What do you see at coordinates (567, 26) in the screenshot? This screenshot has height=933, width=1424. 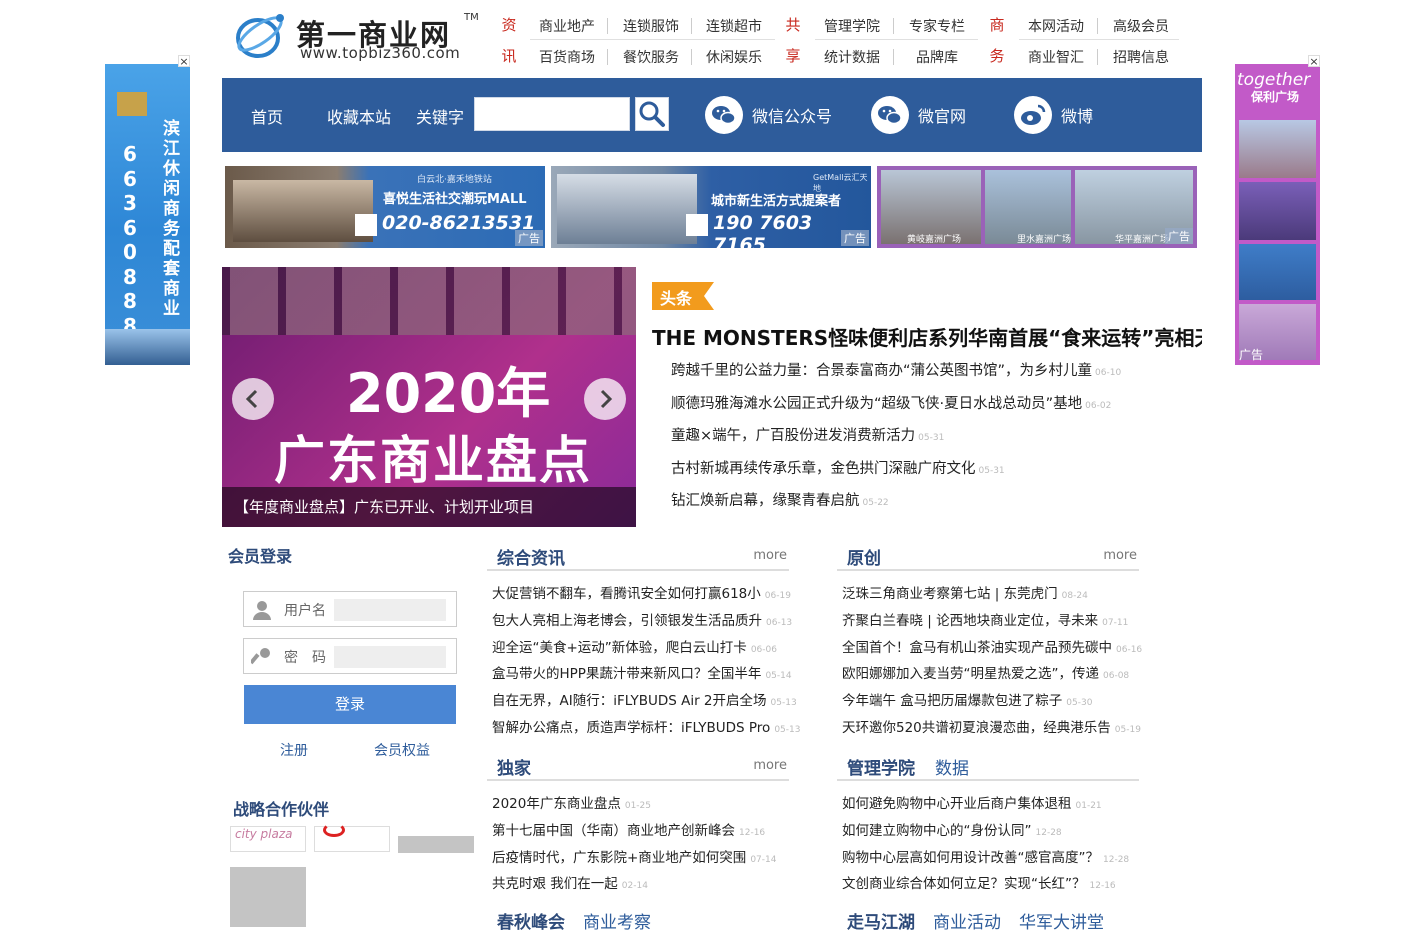 I see `nav-link-commercial-estate: 商业地产` at bounding box center [567, 26].